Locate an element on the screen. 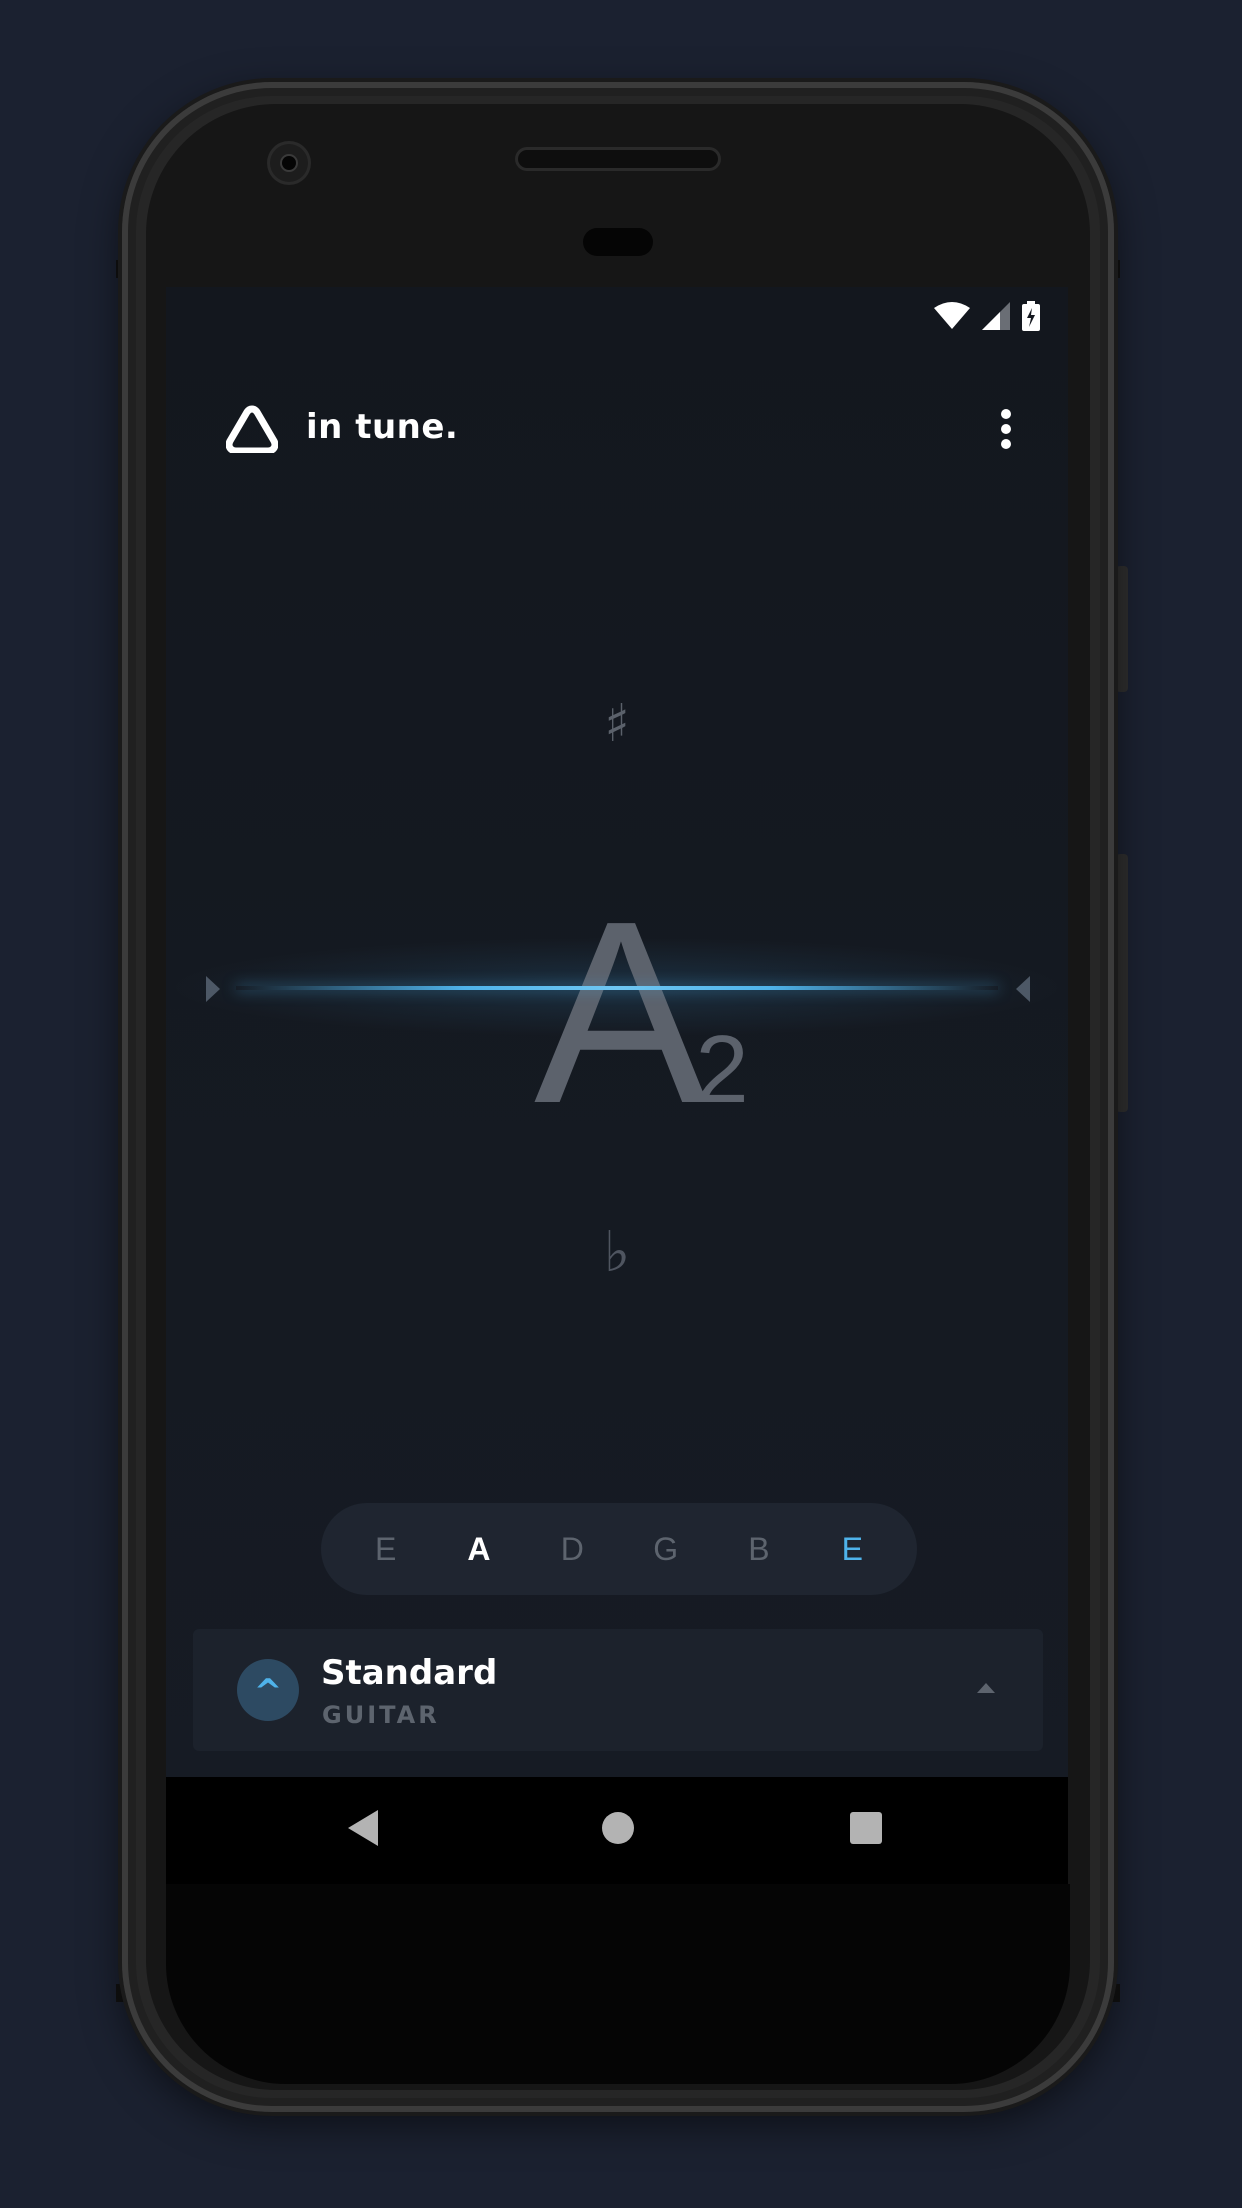 The width and height of the screenshot is (1242, 2208). phone-chin is located at coordinates (618, 1984).